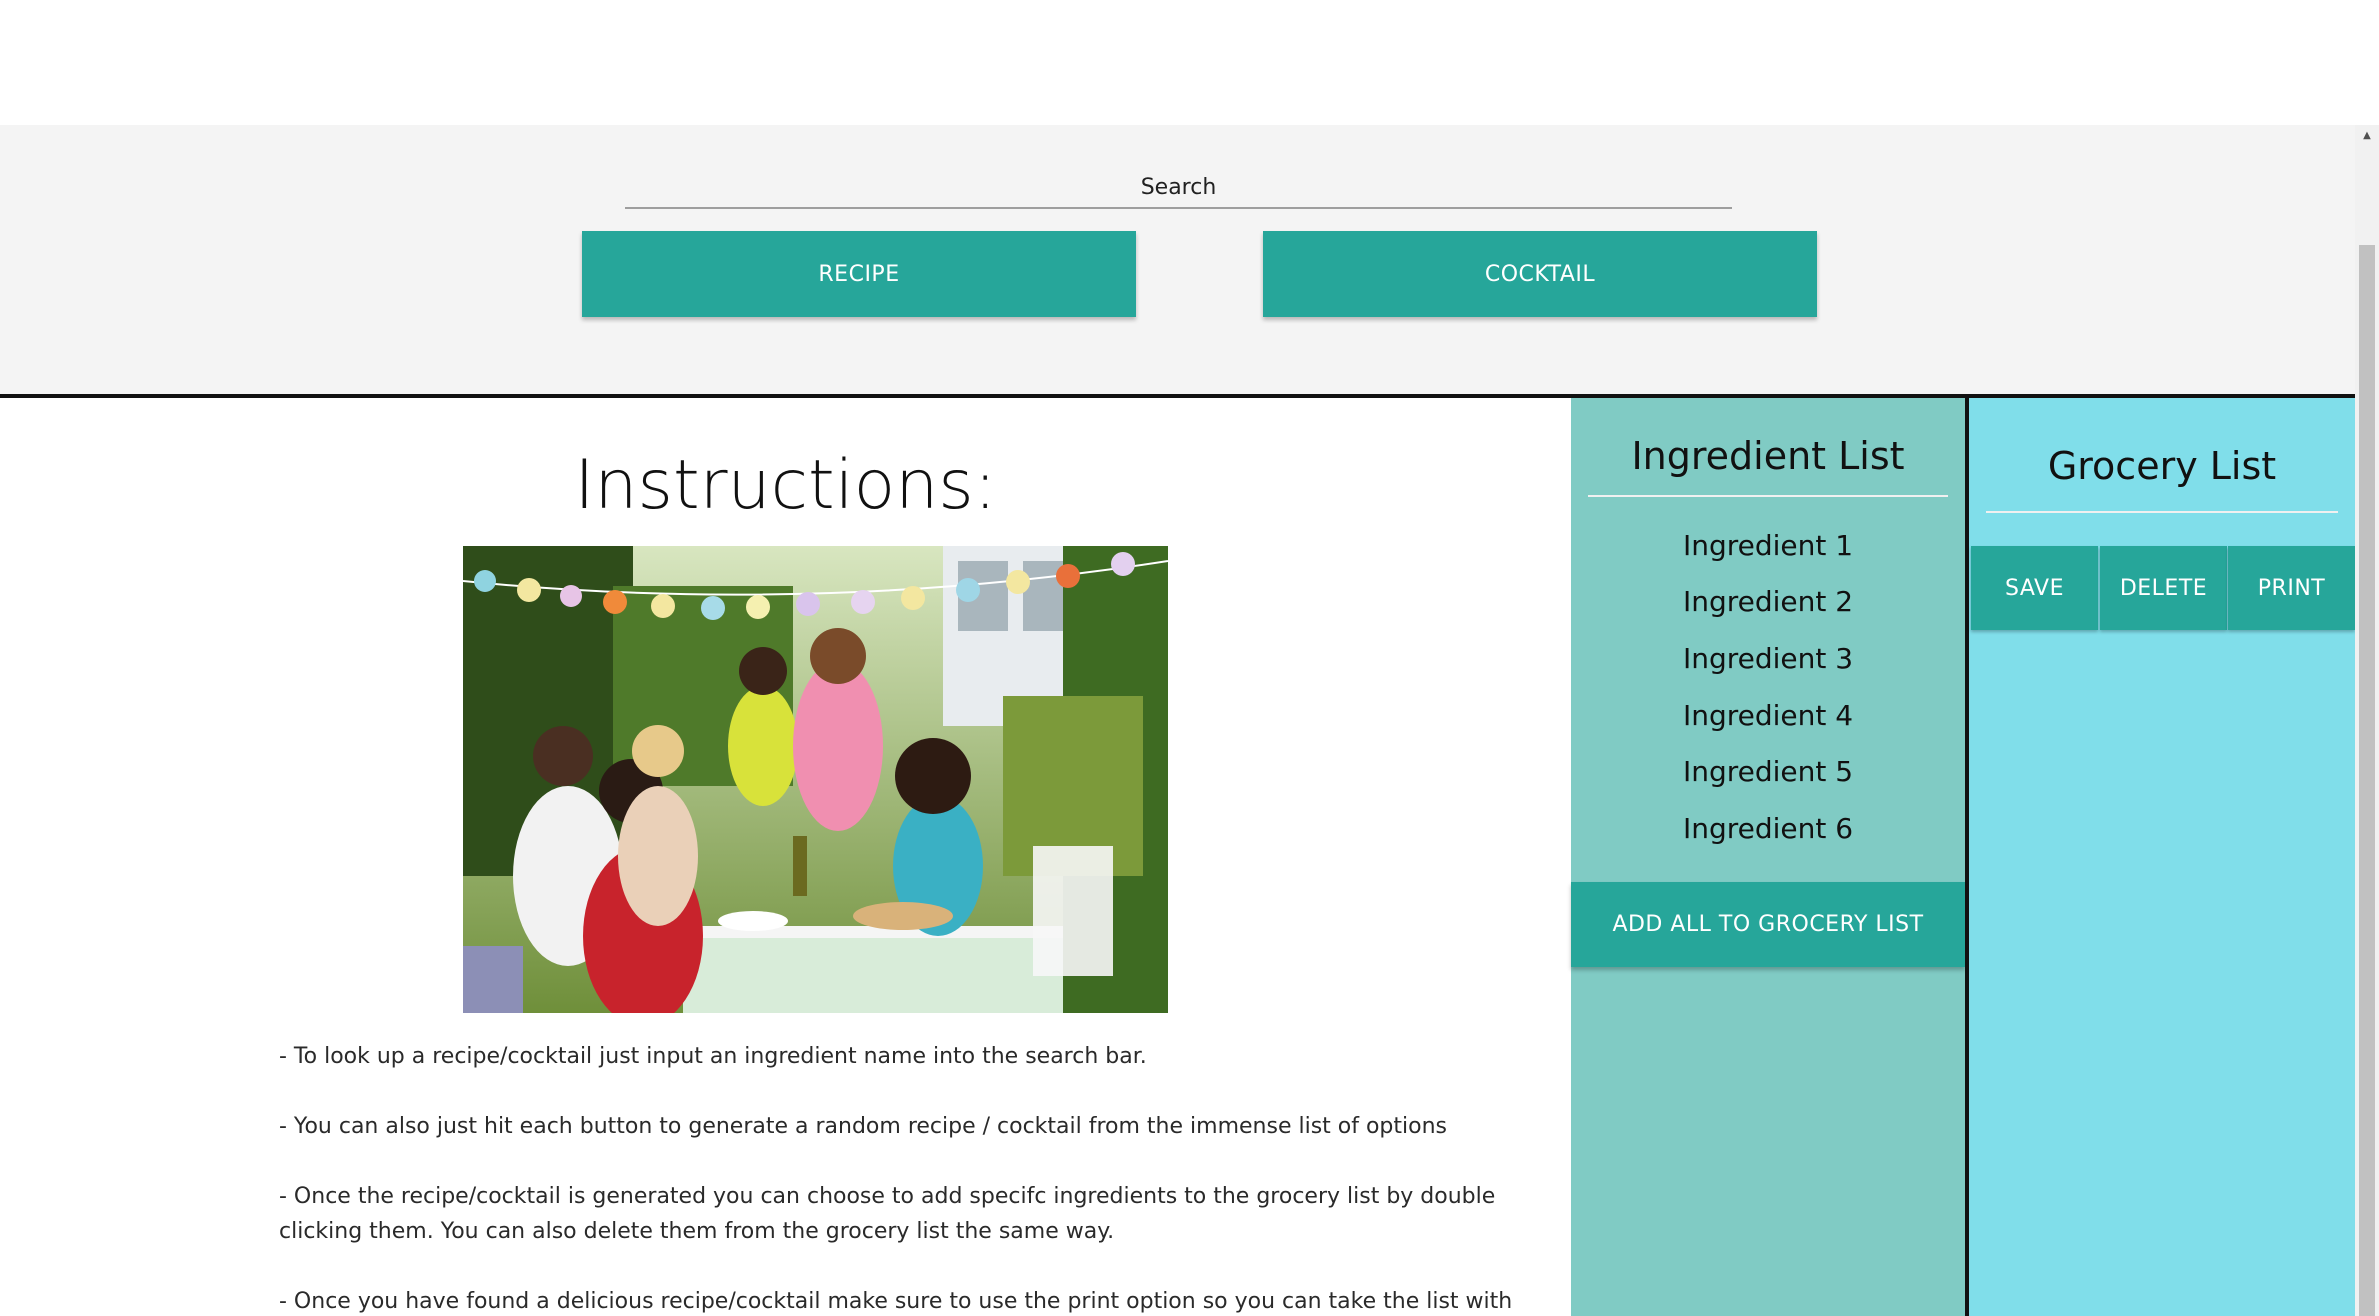 The width and height of the screenshot is (2379, 1316). What do you see at coordinates (2034, 588) in the screenshot?
I see `save-button: SAVE` at bounding box center [2034, 588].